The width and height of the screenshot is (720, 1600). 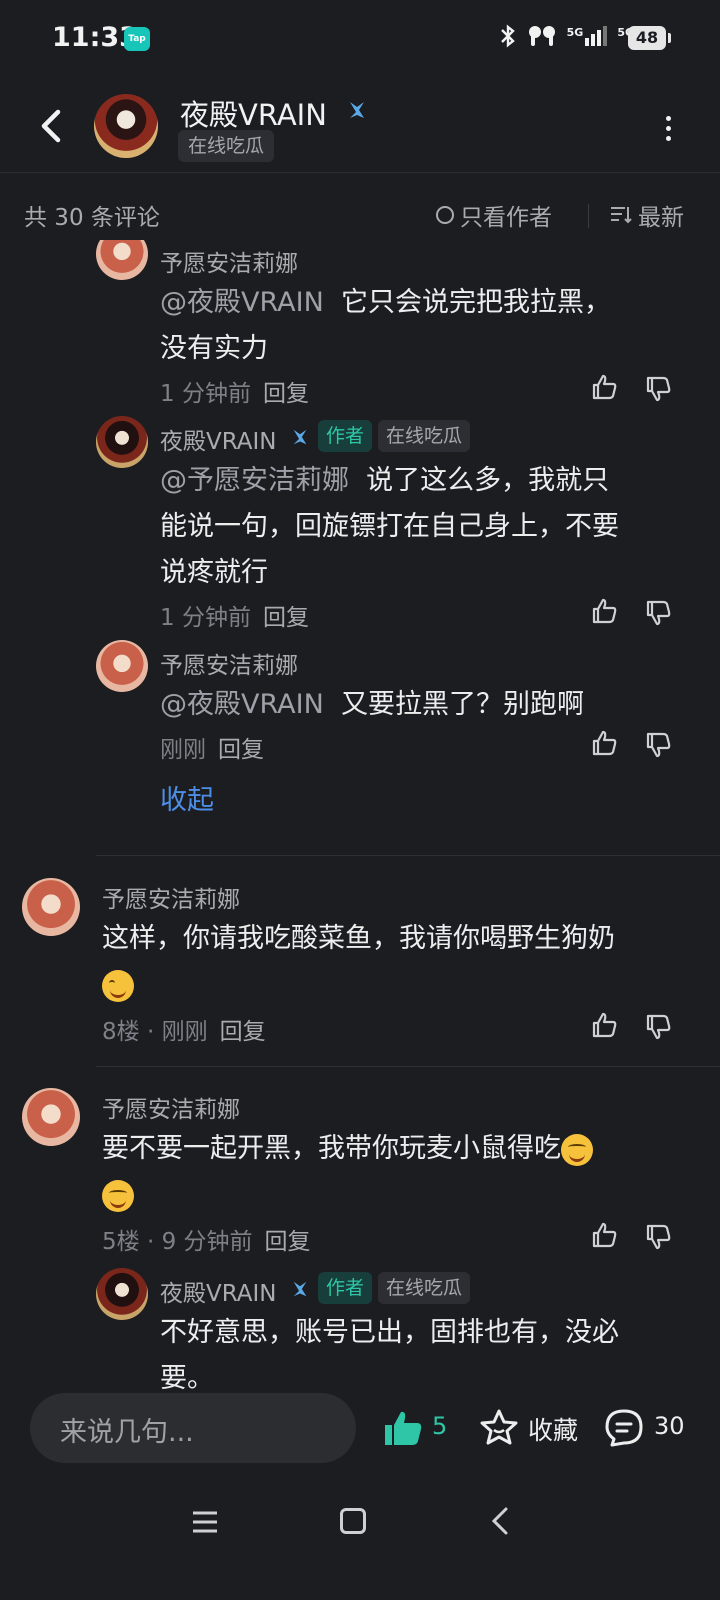 I want to click on comment-meta: 8楼 · 刚刚 回复, so click(x=184, y=1032).